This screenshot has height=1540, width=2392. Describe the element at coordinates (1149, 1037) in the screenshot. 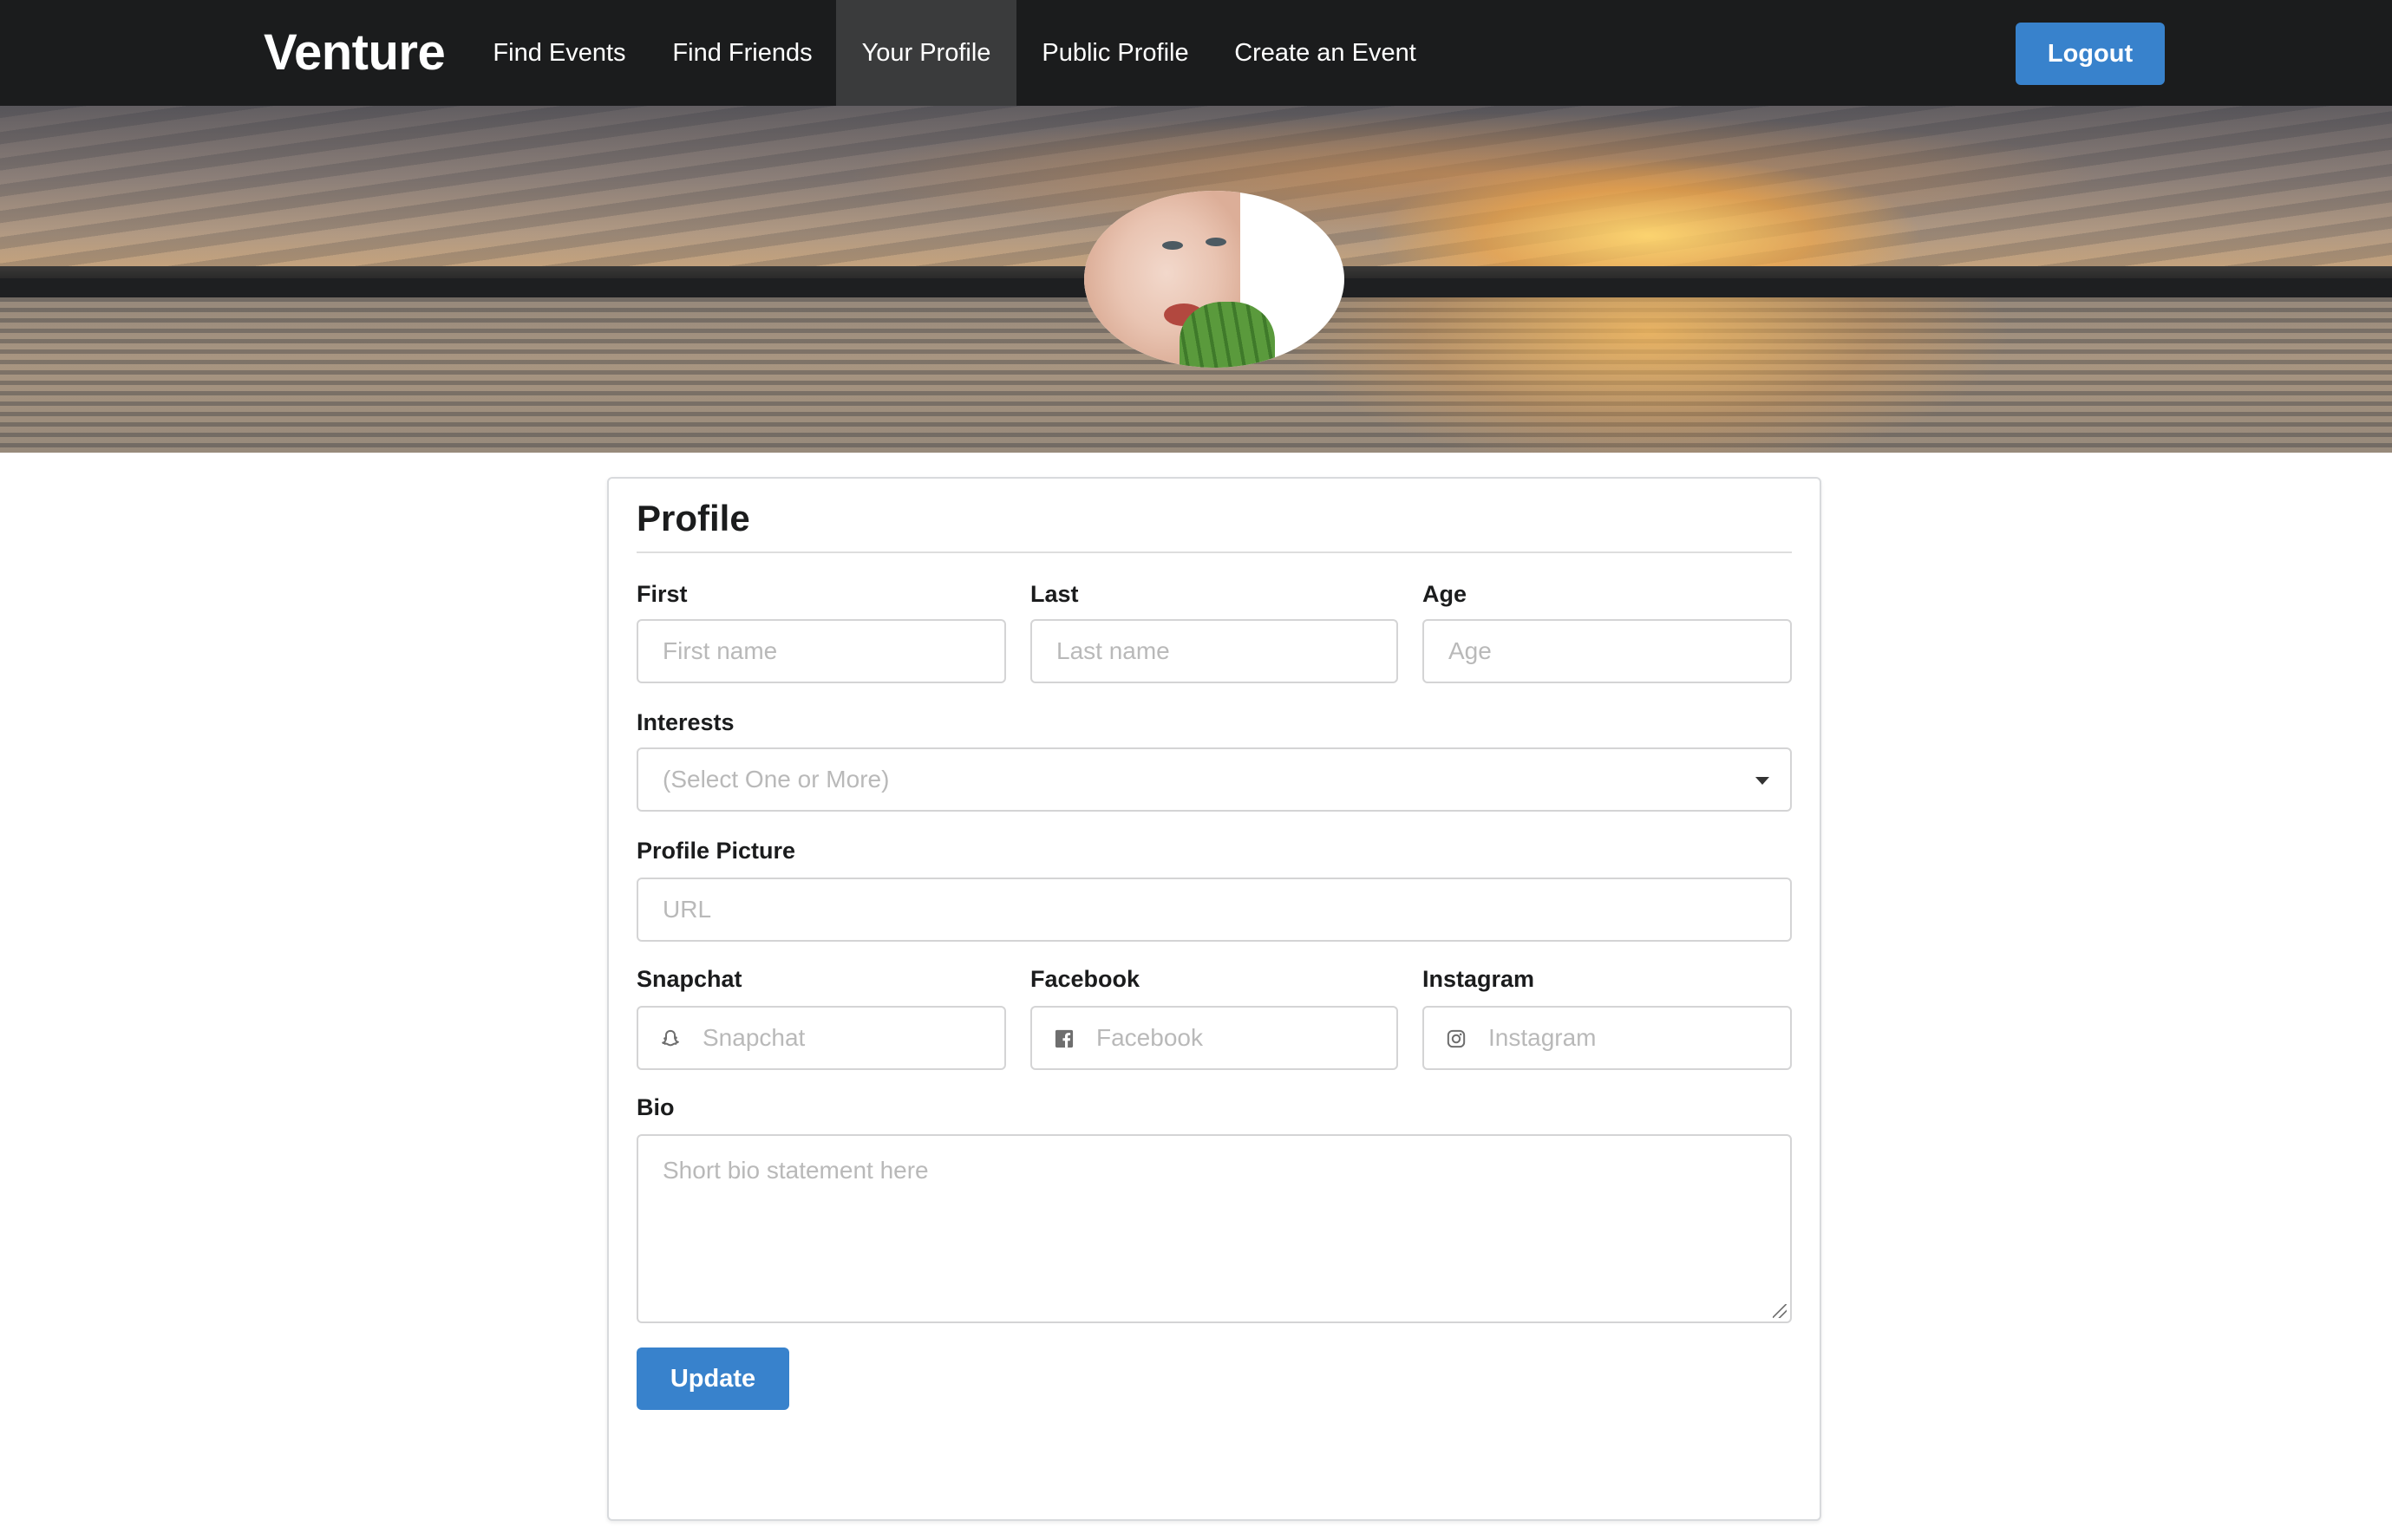

I see `facebook-placeholder: Facebook` at that location.